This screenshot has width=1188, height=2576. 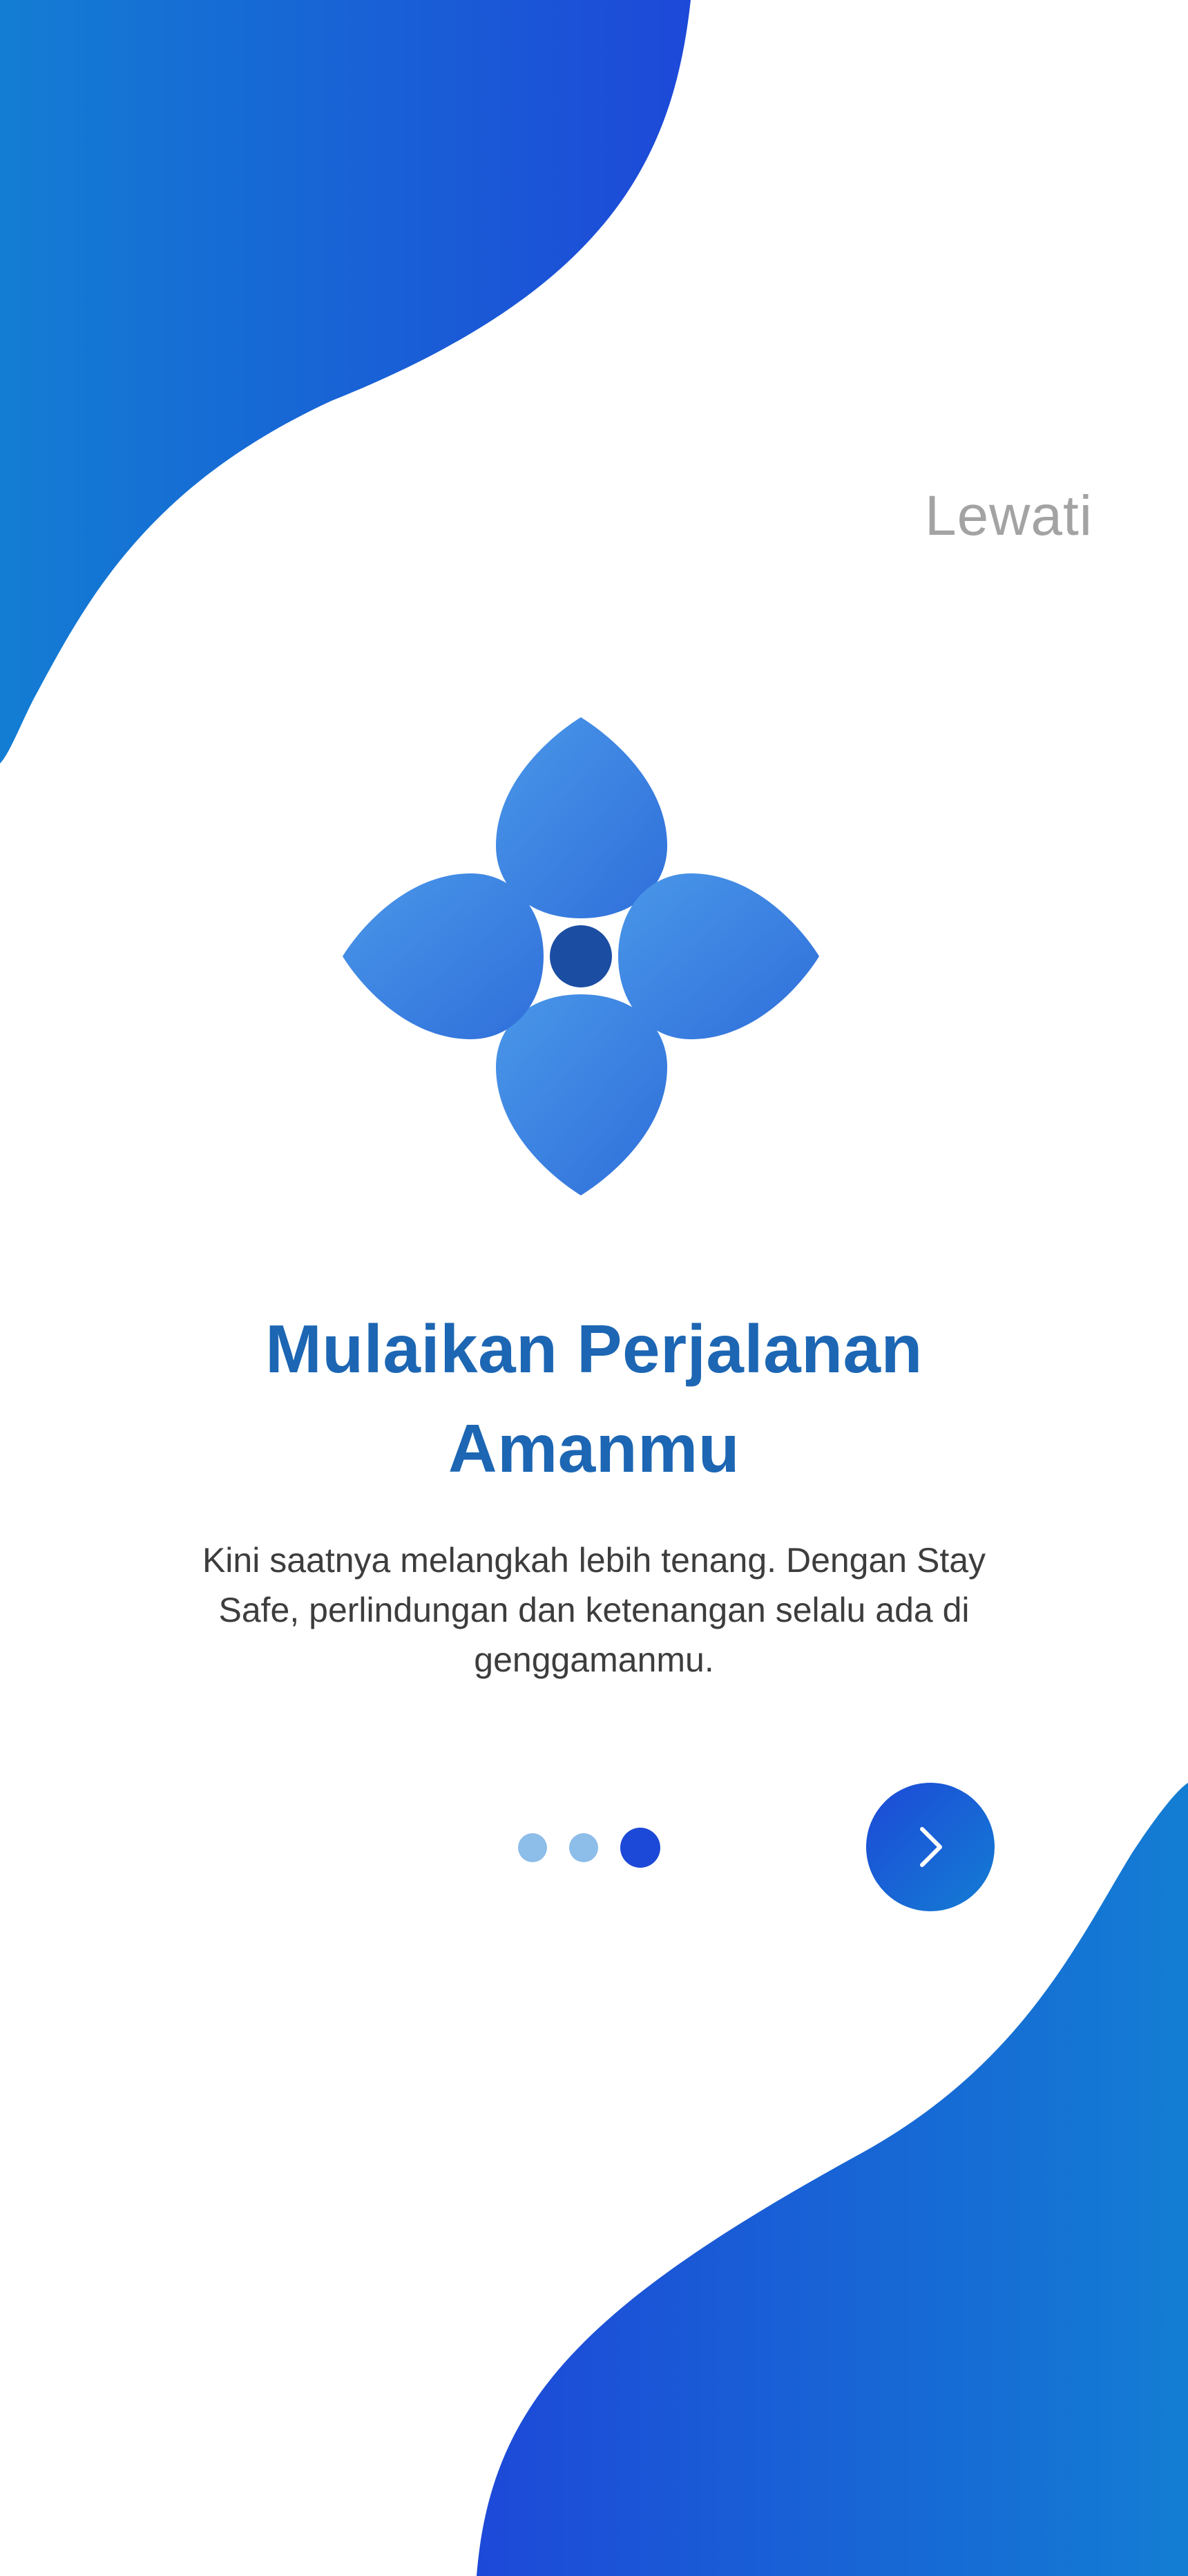 I want to click on page-indicator, so click(x=589, y=1847).